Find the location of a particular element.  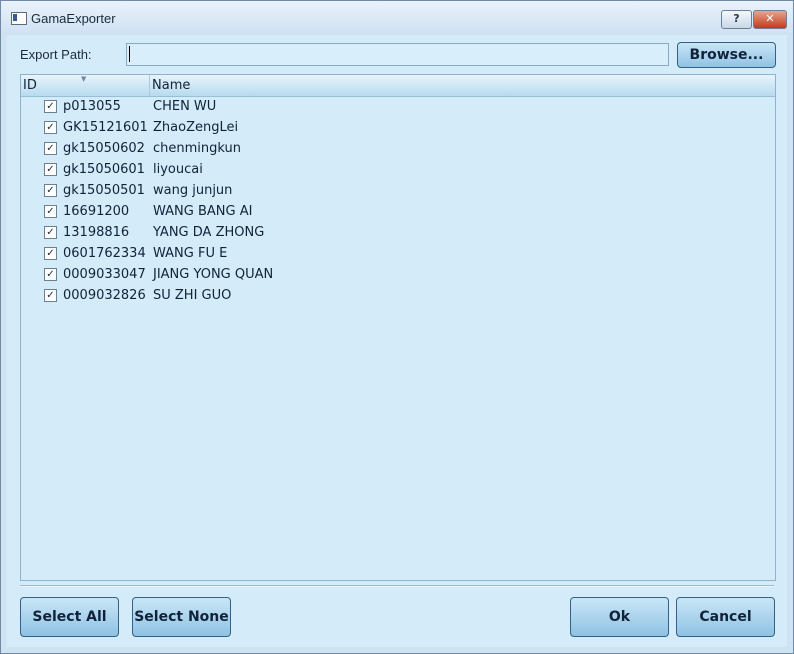

row-name: chenmingkun is located at coordinates (197, 148).